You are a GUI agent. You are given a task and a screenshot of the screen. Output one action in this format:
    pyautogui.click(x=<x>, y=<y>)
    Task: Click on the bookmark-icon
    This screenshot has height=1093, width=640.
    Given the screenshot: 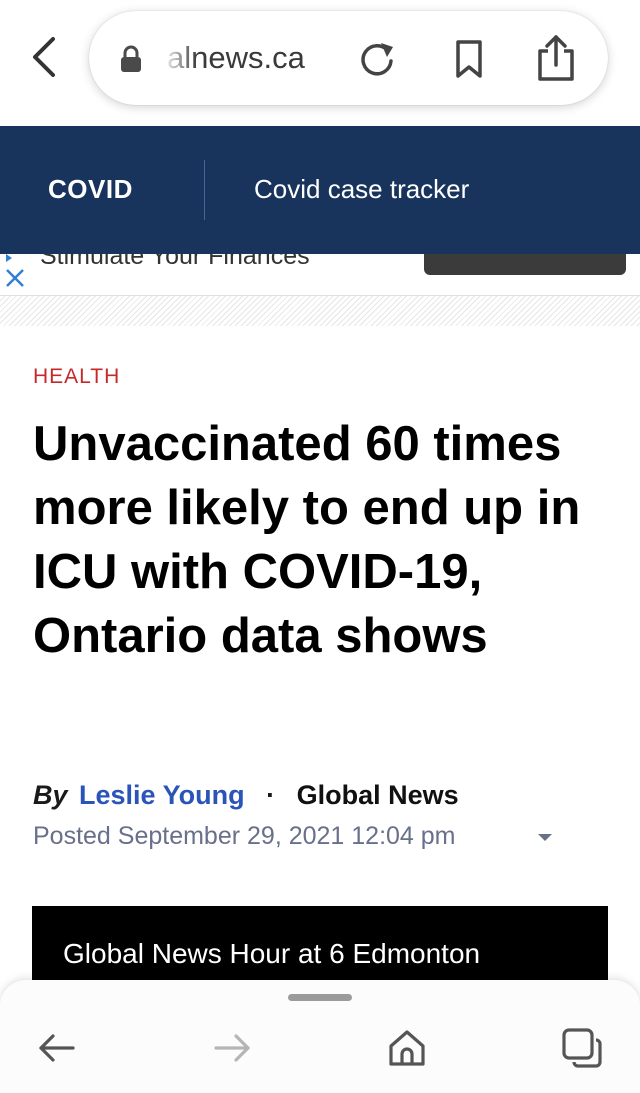 What is the action you would take?
    pyautogui.click(x=469, y=59)
    